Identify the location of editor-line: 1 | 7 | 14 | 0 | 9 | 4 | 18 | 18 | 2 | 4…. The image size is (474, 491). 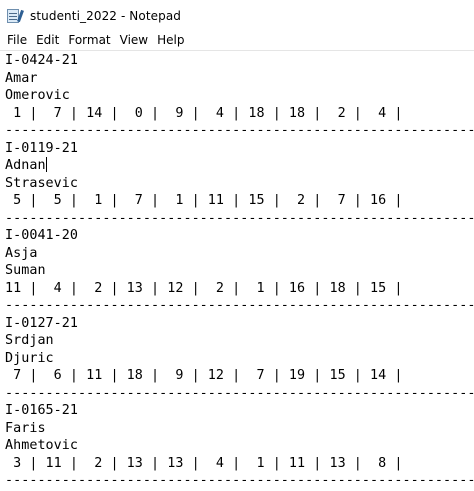
(239, 114).